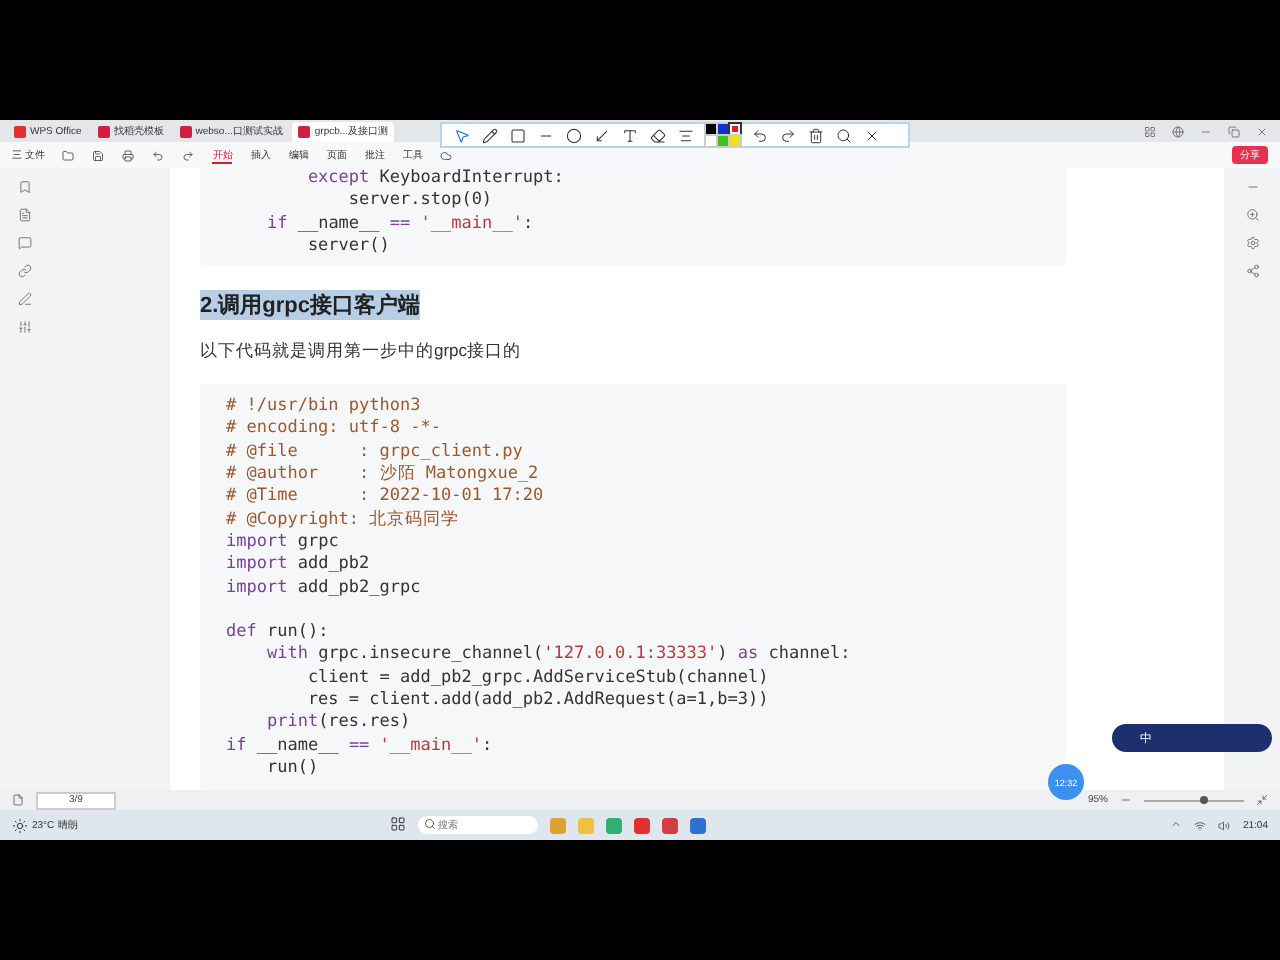  What do you see at coordinates (1176, 823) in the screenshot?
I see `tray-icon` at bounding box center [1176, 823].